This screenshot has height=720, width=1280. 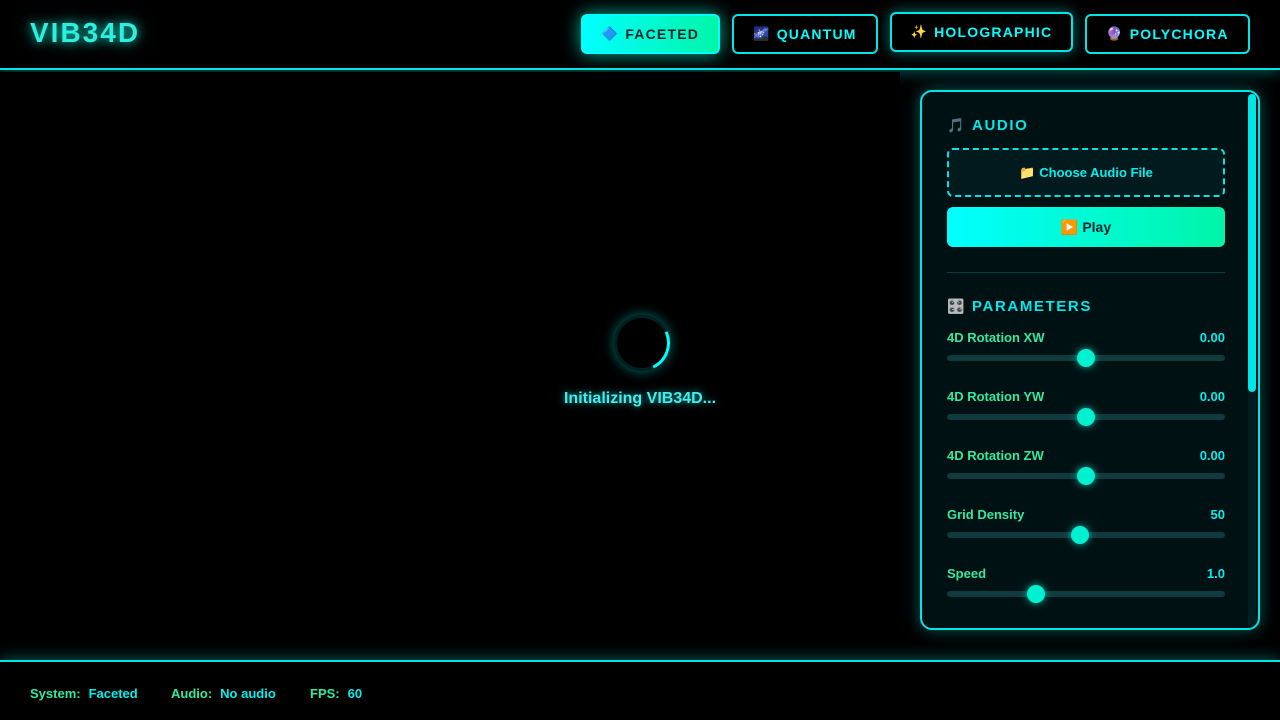 I want to click on status-audio: Audio: No audio, so click(x=223, y=693).